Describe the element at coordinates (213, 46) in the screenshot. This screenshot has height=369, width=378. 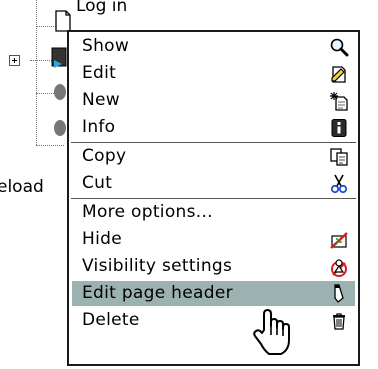
I see `menu-item-show: Show` at that location.